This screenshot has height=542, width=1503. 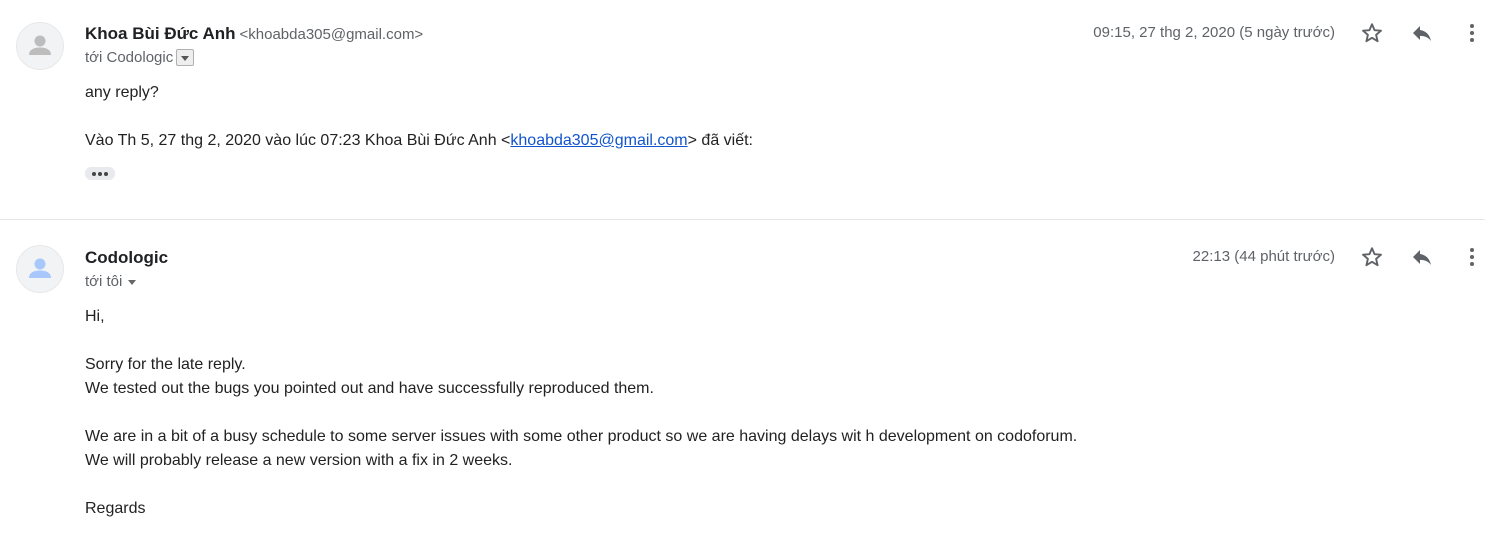 I want to click on sender-email: <khoabda305@gmail.com>, so click(x=331, y=34).